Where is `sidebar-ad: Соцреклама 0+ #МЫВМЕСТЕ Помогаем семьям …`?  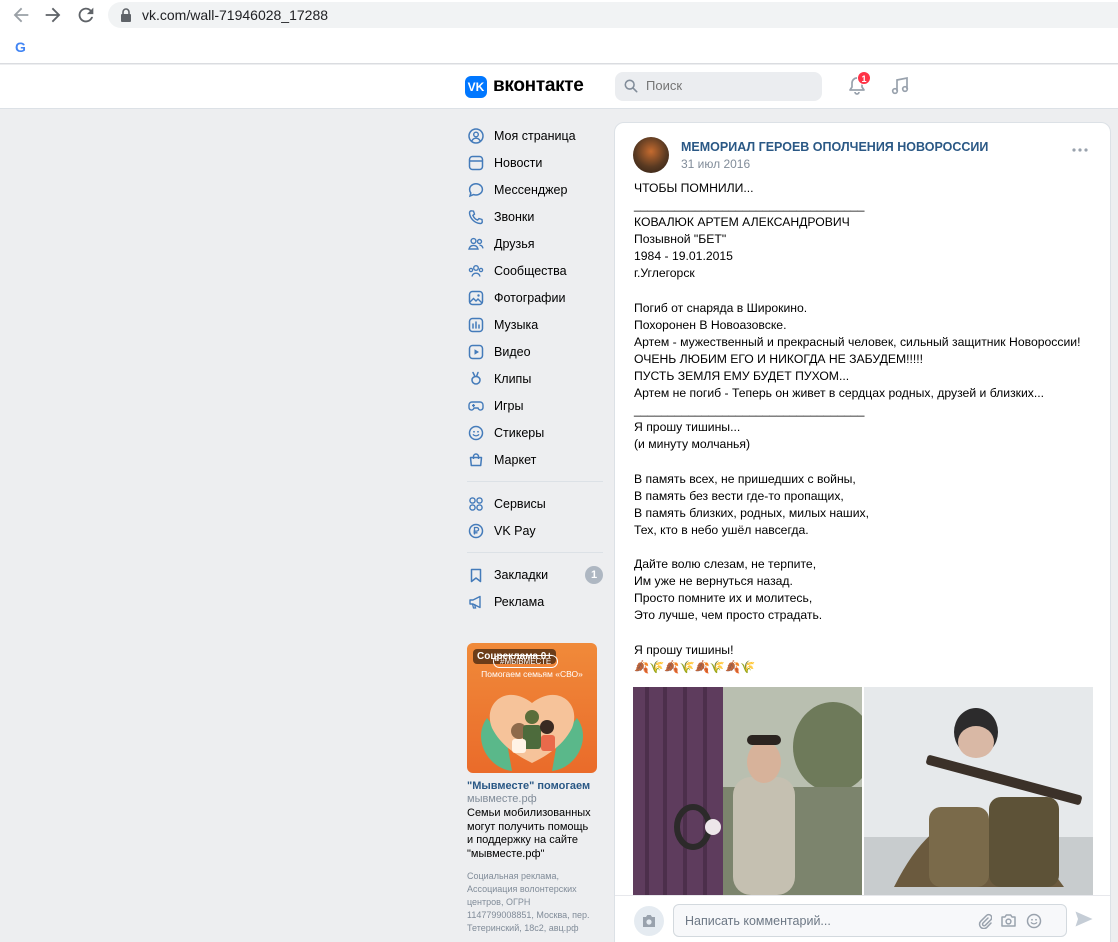
sidebar-ad: Соцреклама 0+ #МЫВМЕСТЕ Помогаем семьям … is located at coordinates (534, 789).